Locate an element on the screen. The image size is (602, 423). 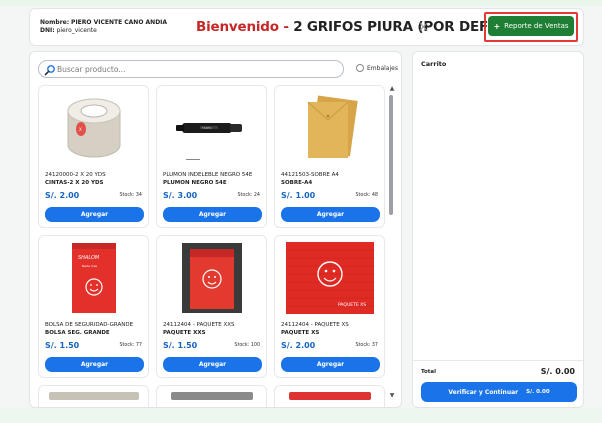
close-icon: × is located at coordinates (423, 27).